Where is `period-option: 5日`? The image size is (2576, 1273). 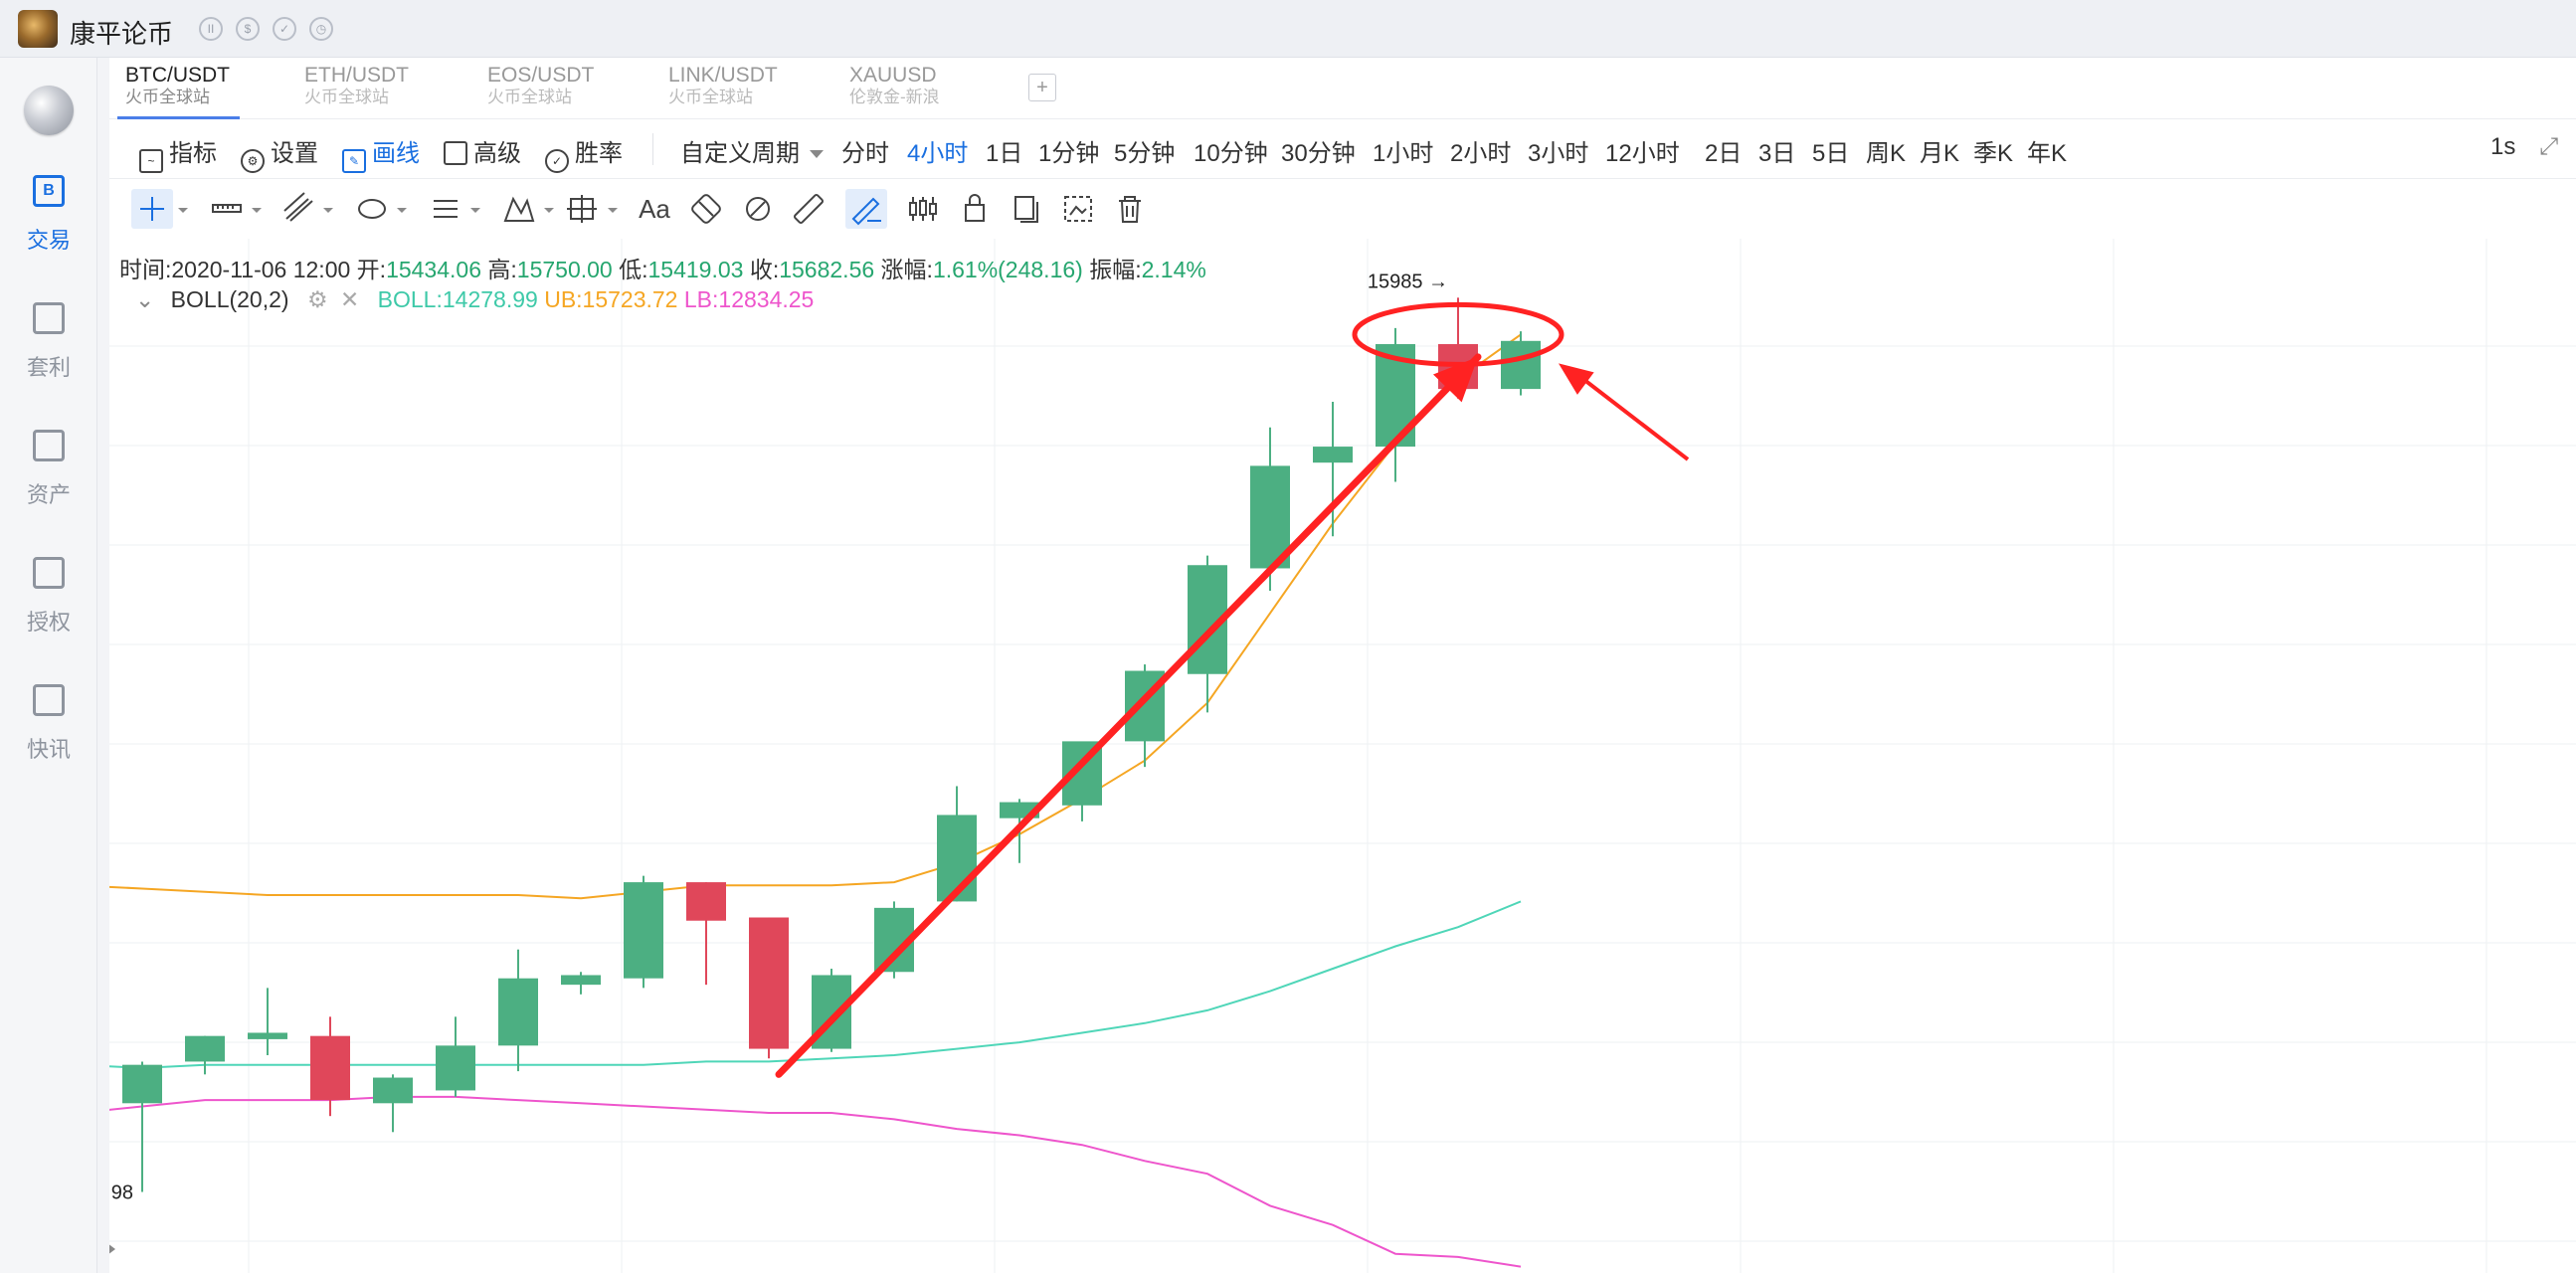
period-option: 5日 is located at coordinates (1830, 150).